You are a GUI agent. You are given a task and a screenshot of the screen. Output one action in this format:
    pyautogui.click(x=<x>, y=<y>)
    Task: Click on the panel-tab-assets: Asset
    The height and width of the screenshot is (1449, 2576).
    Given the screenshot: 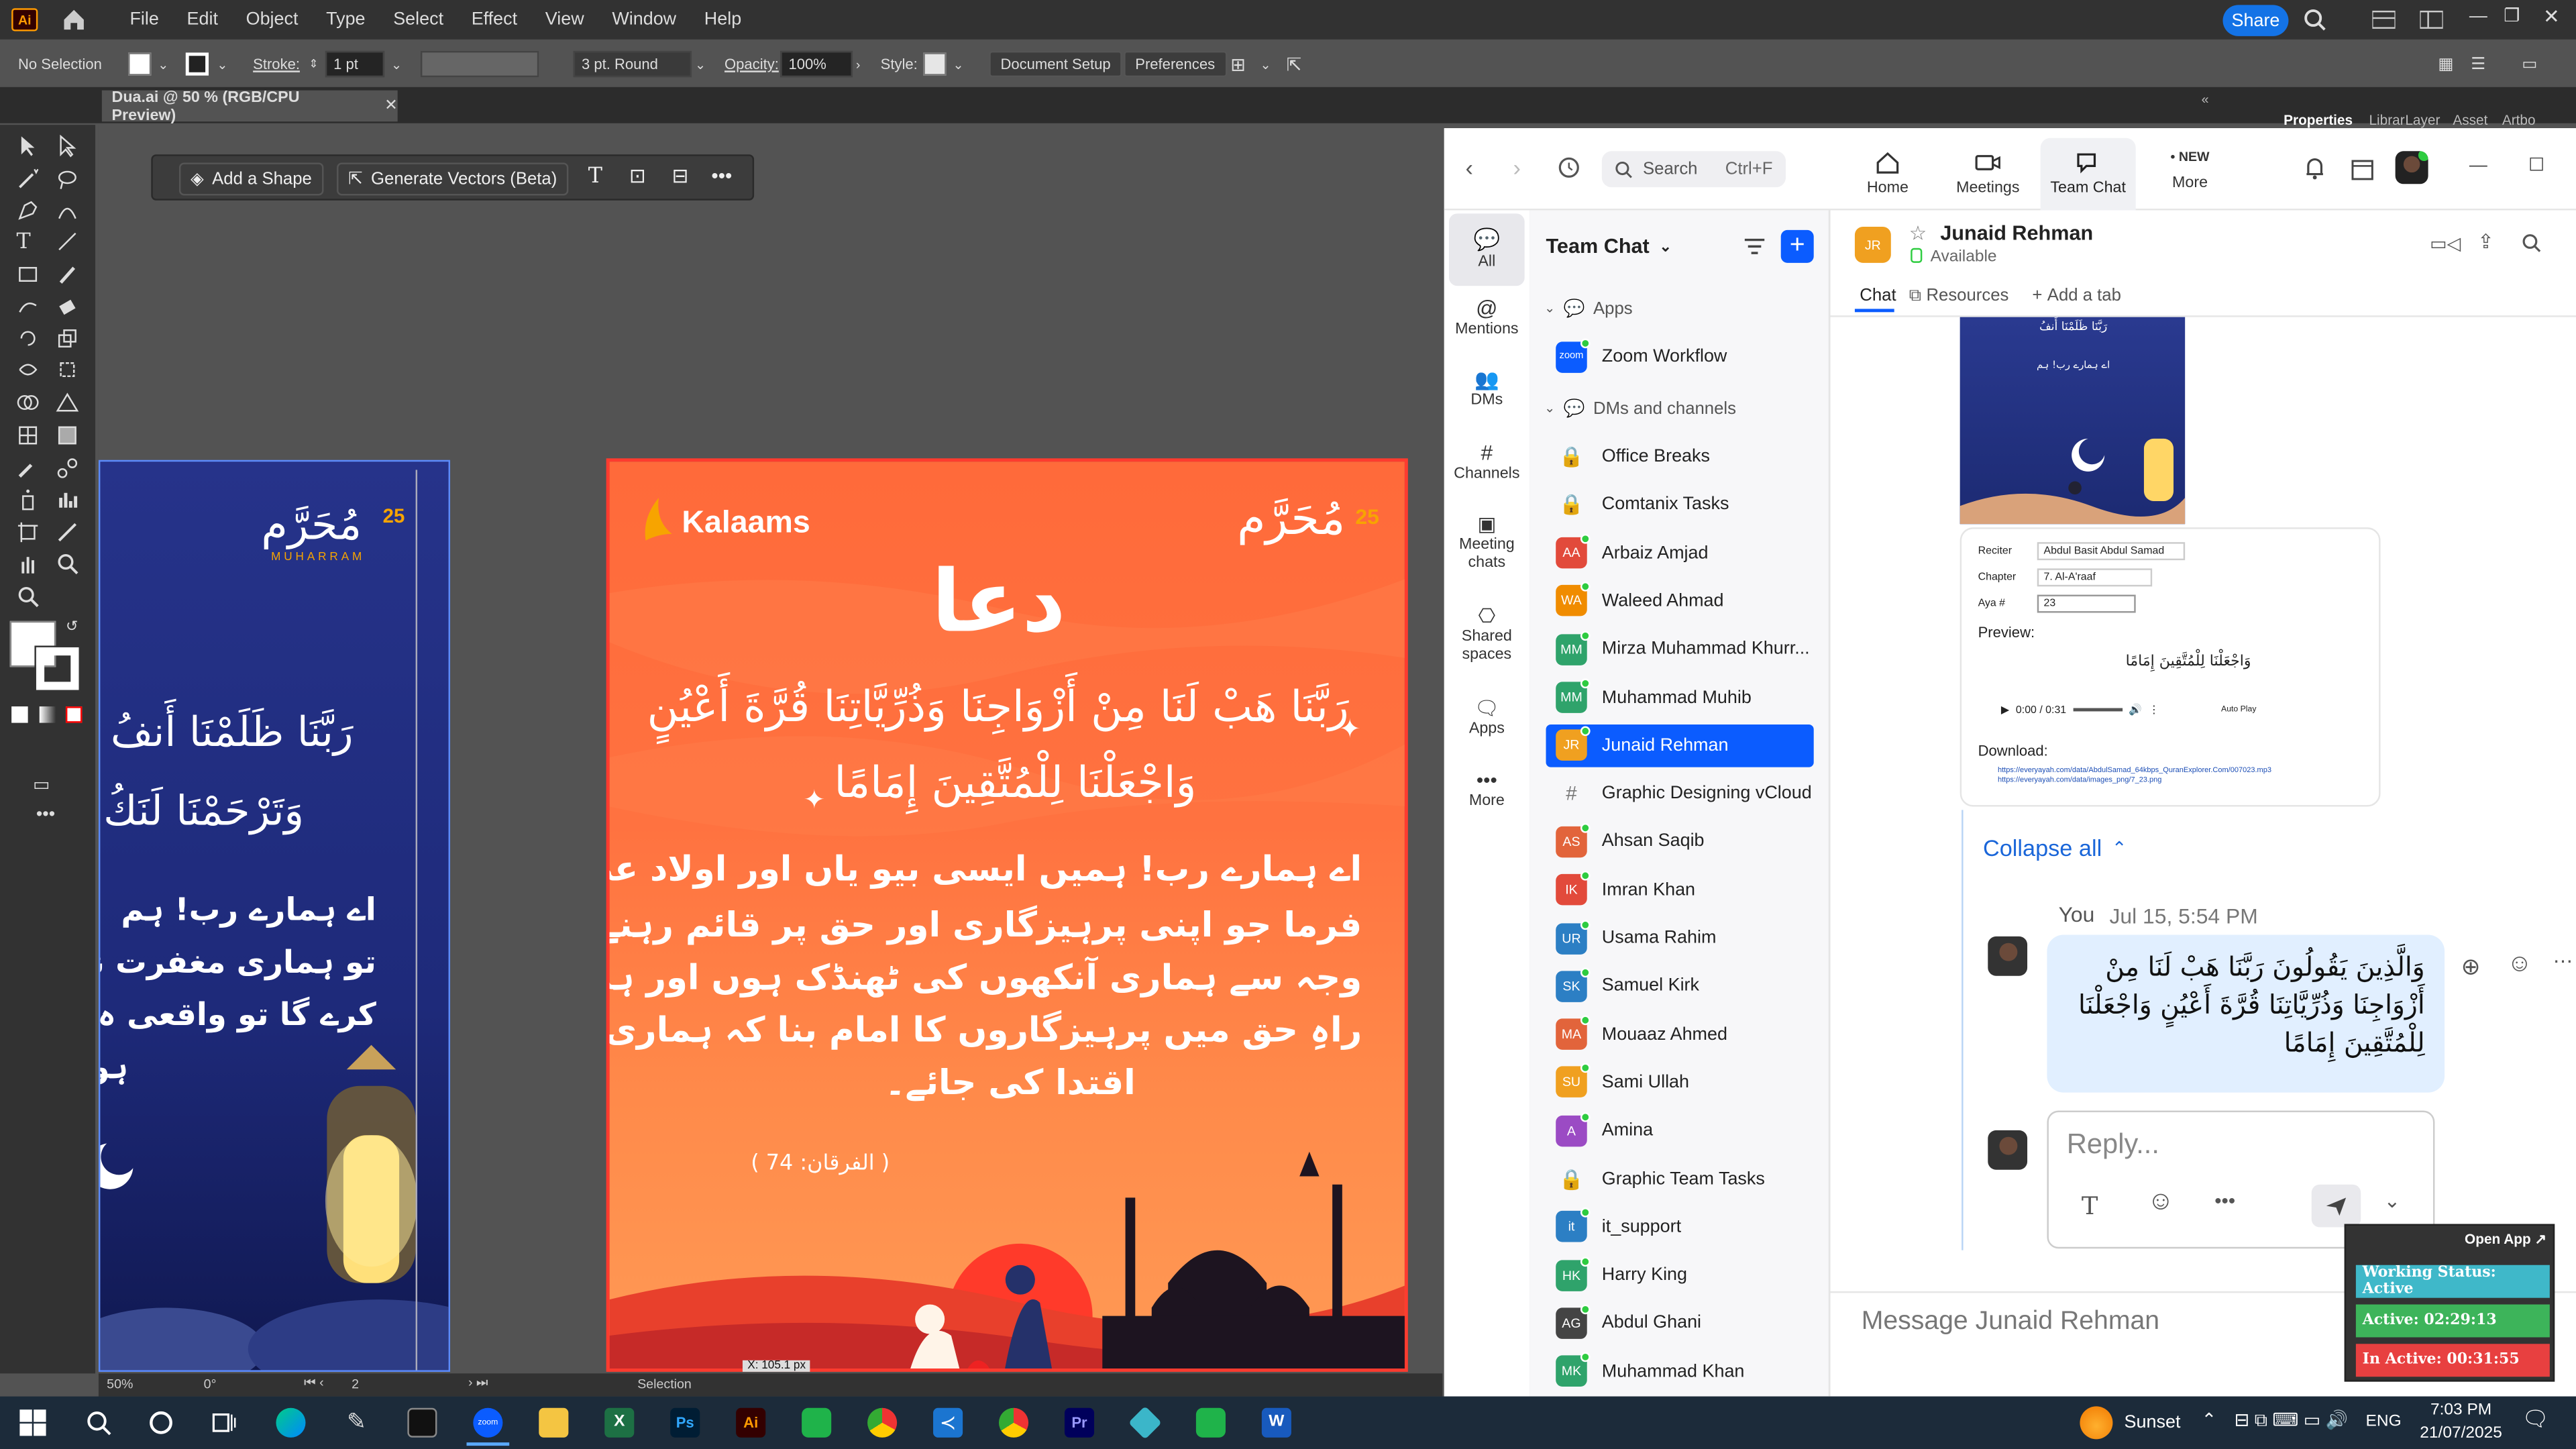 What is the action you would take?
    pyautogui.click(x=2470, y=120)
    